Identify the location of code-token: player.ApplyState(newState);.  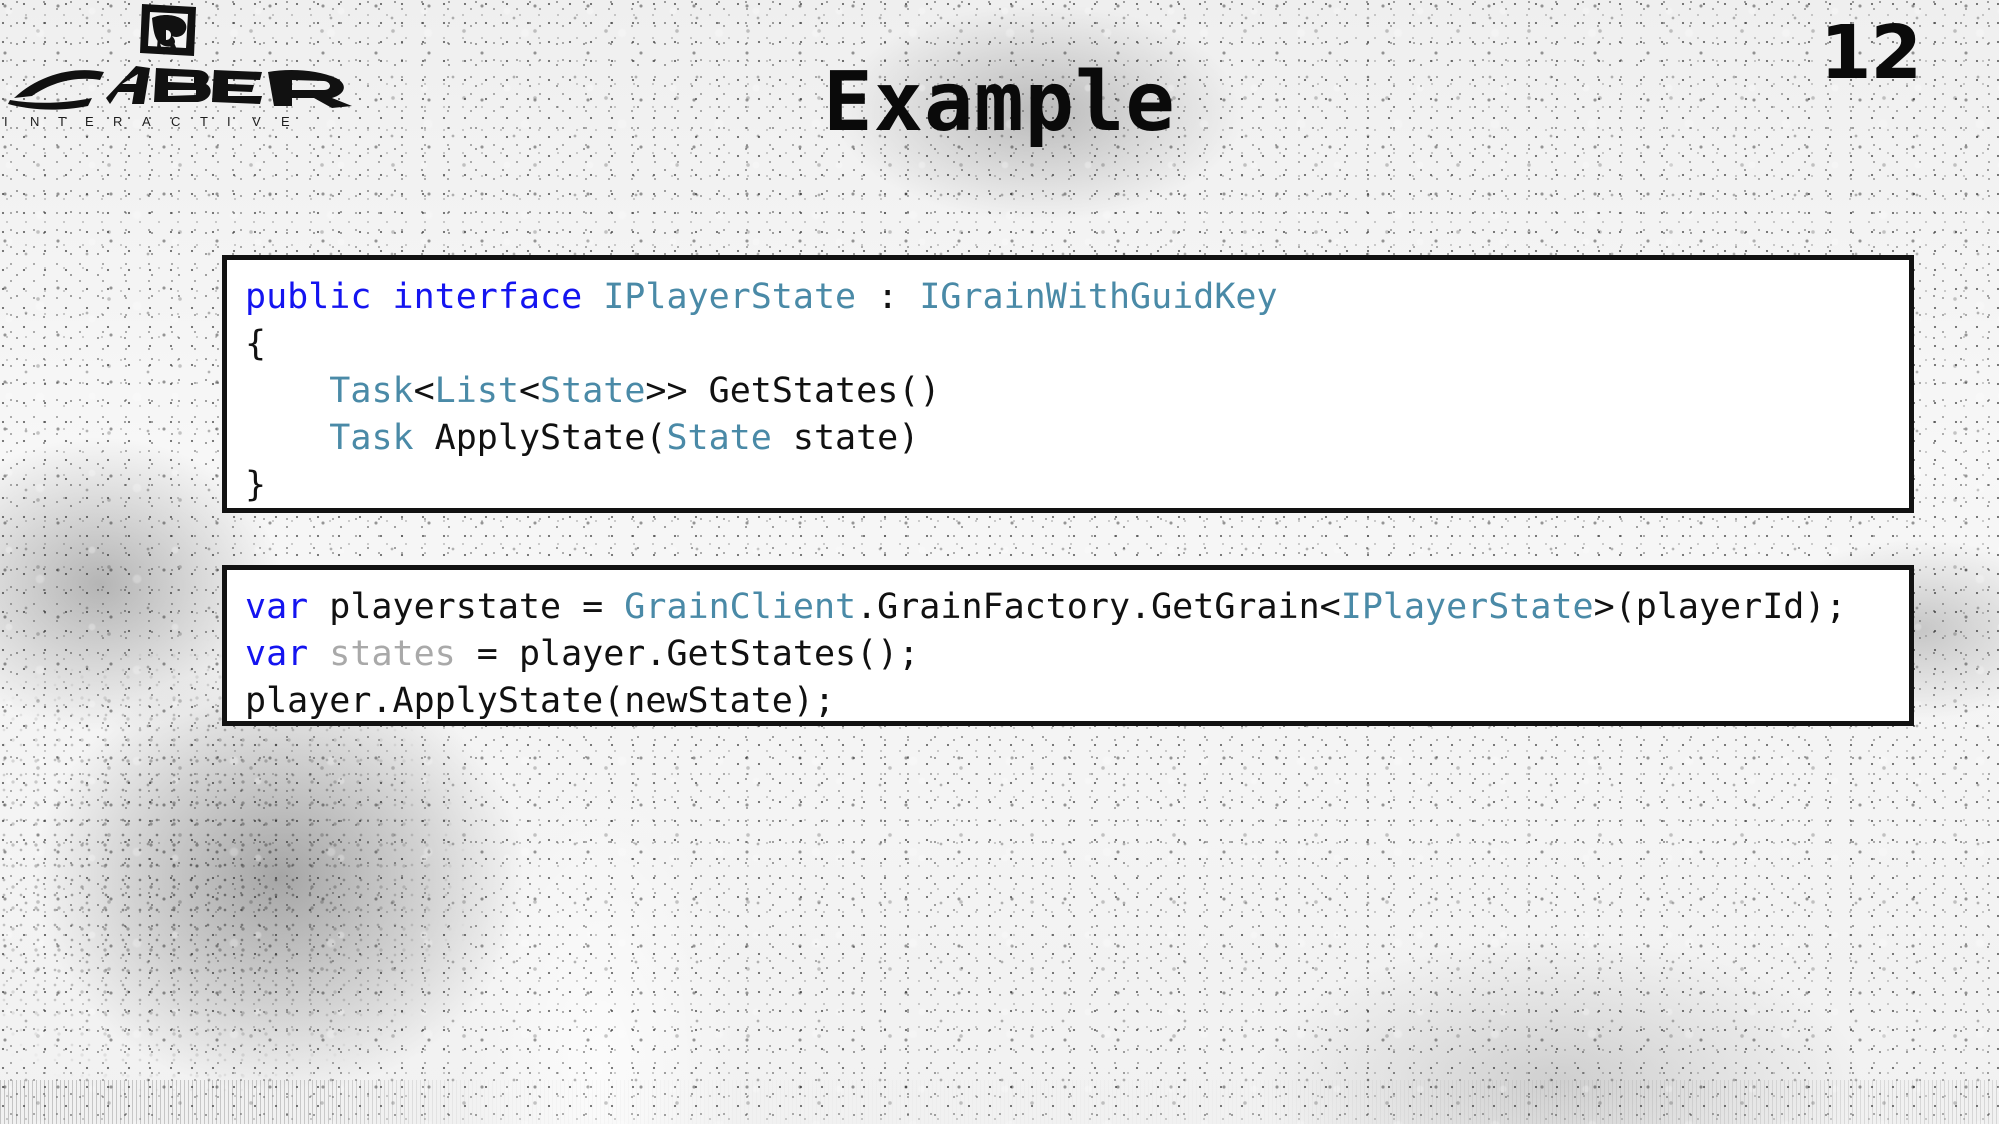
(540, 701).